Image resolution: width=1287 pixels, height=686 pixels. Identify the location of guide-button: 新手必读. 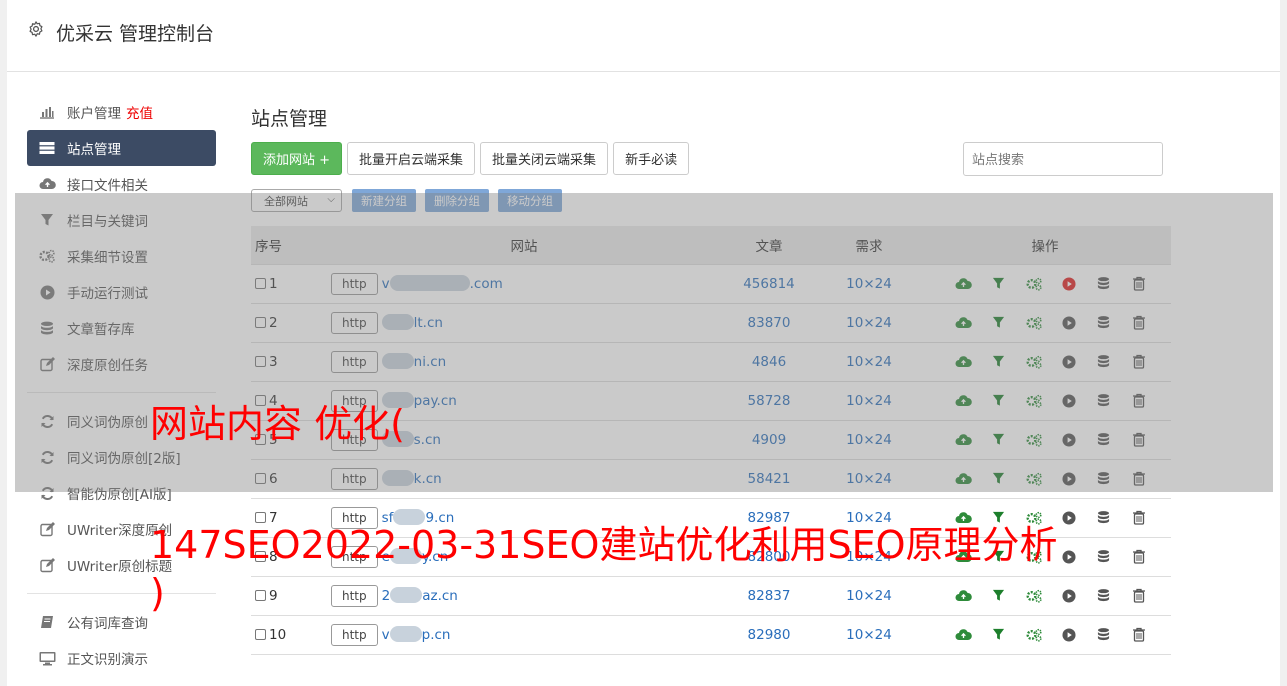
(651, 158).